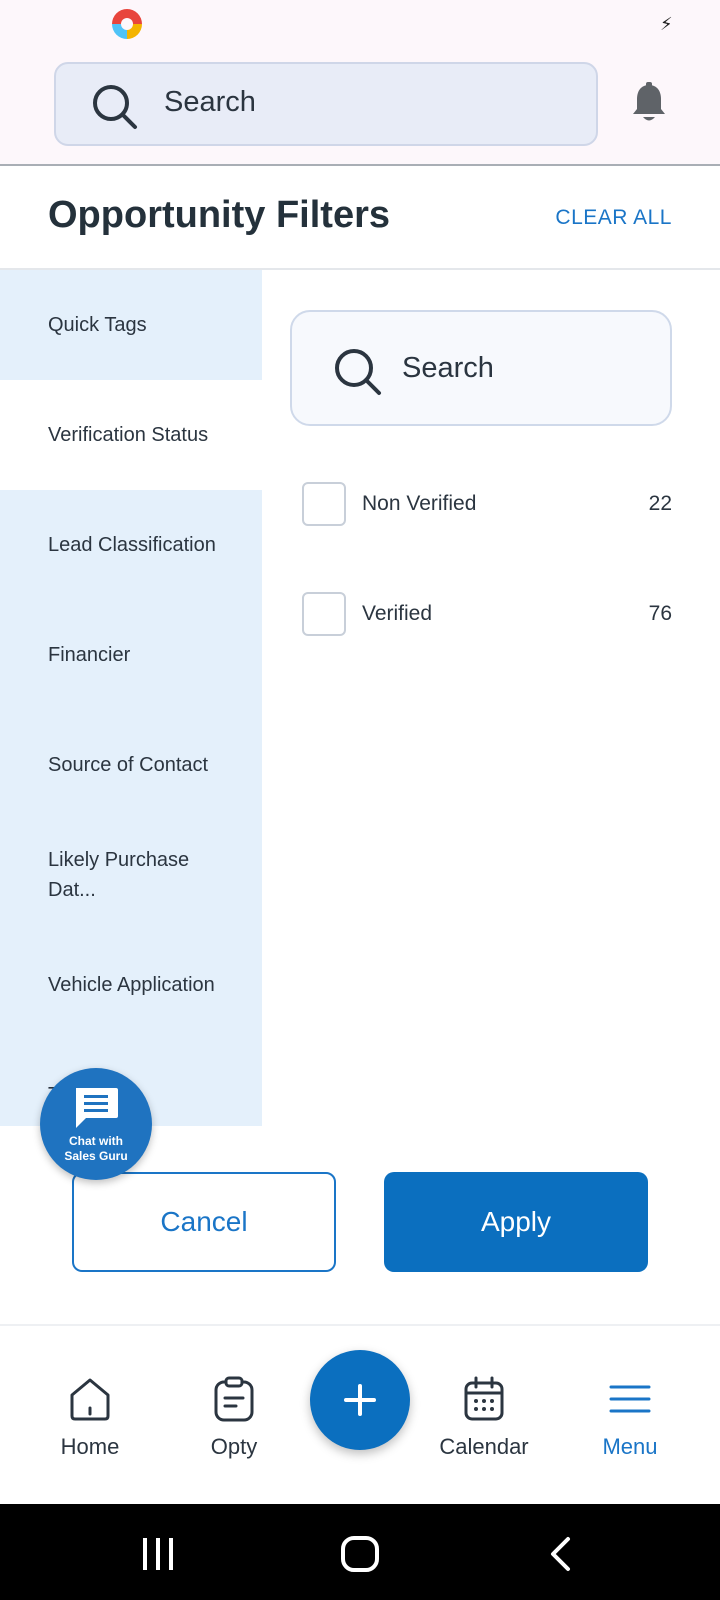 The image size is (720, 1600). Describe the element at coordinates (660, 503) in the screenshot. I see `option-count: 22` at that location.